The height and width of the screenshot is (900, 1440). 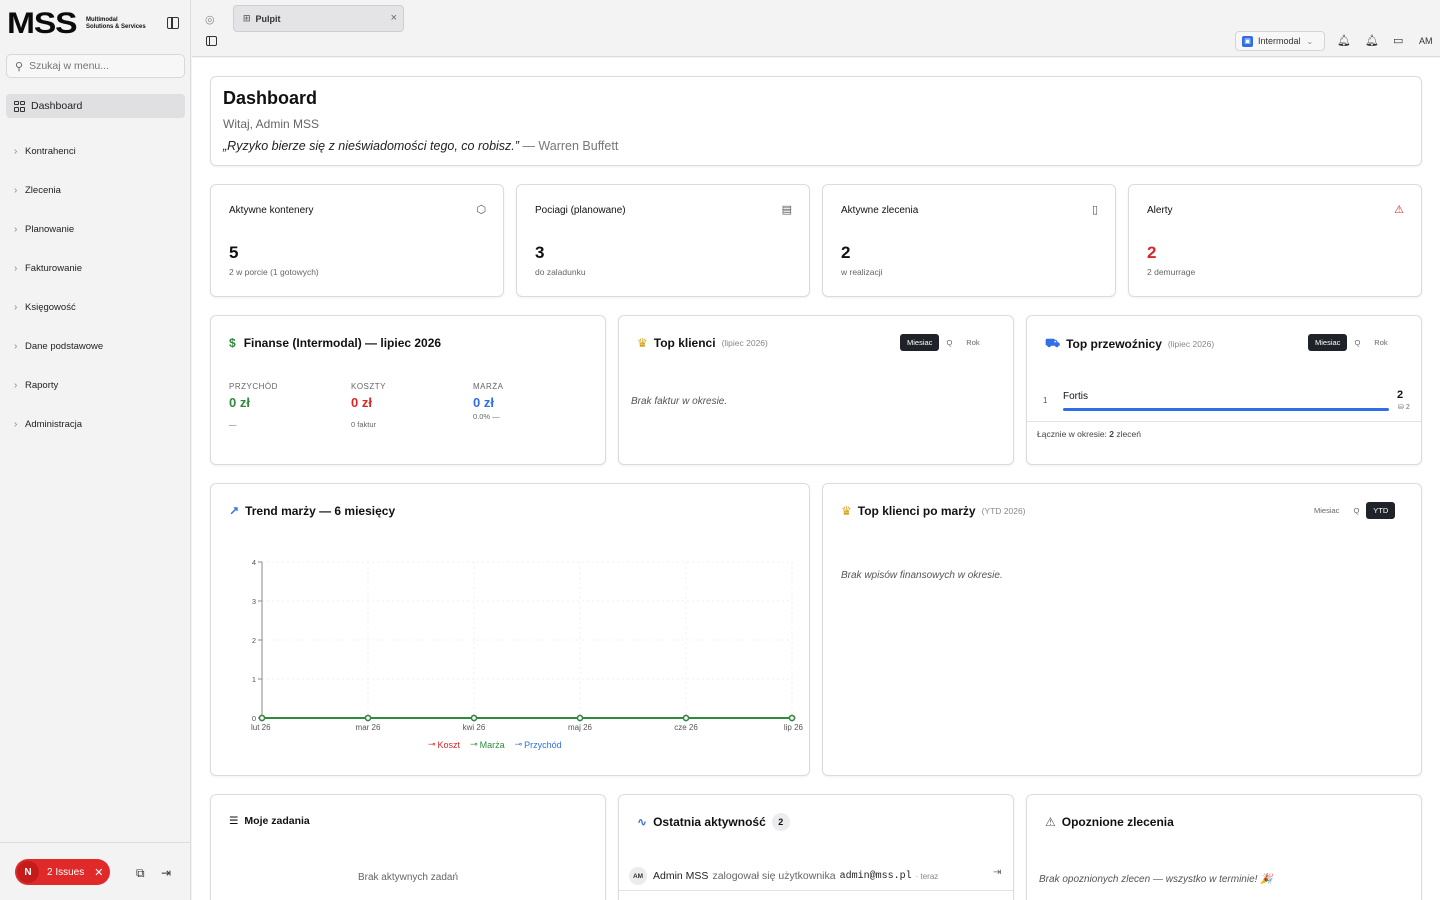 I want to click on chart-legend: ⊸ Koszt ⊸ Marża ⊸ Przychód, so click(x=495, y=744).